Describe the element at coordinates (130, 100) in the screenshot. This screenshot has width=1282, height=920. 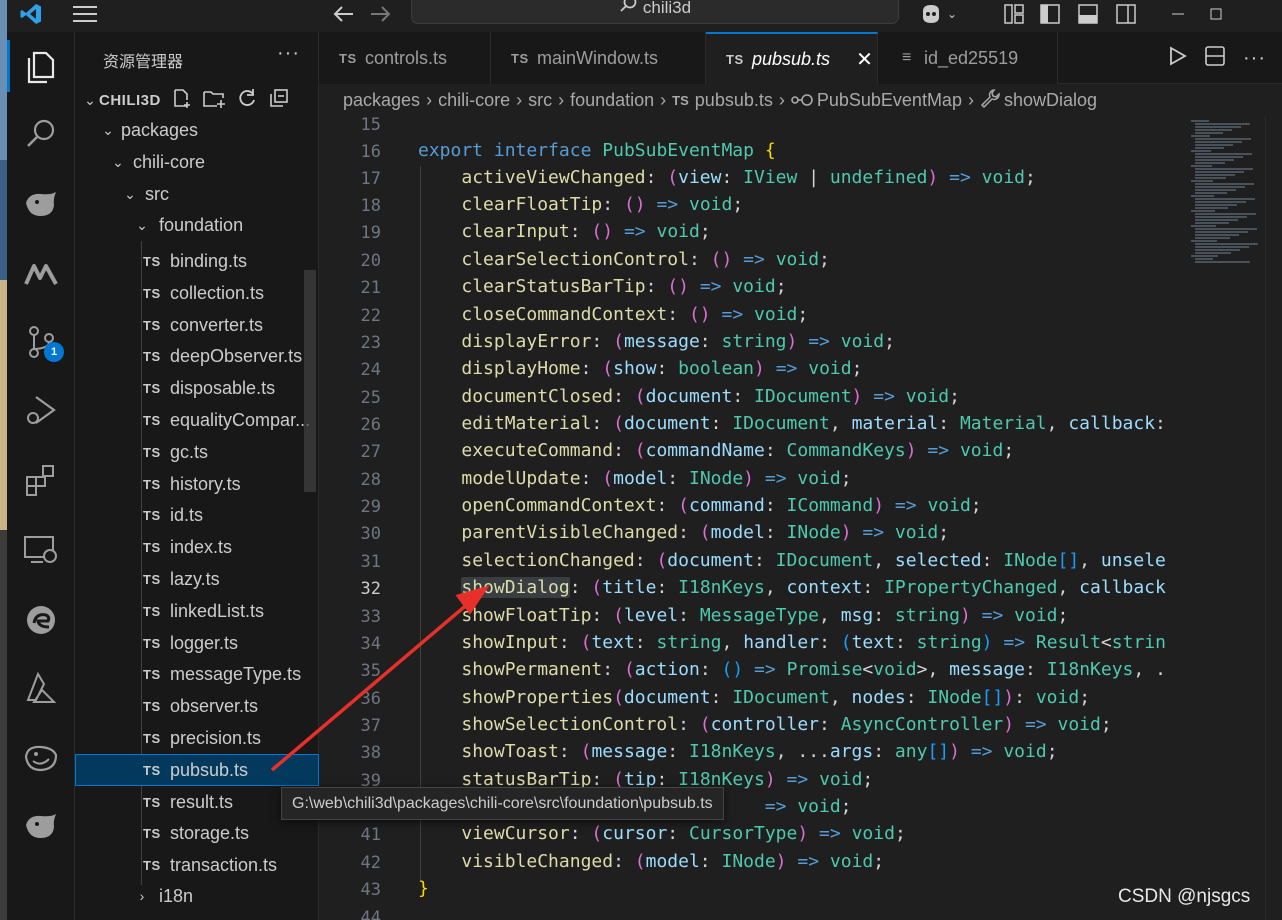
I see `root-folder-label: CHILI3D` at that location.